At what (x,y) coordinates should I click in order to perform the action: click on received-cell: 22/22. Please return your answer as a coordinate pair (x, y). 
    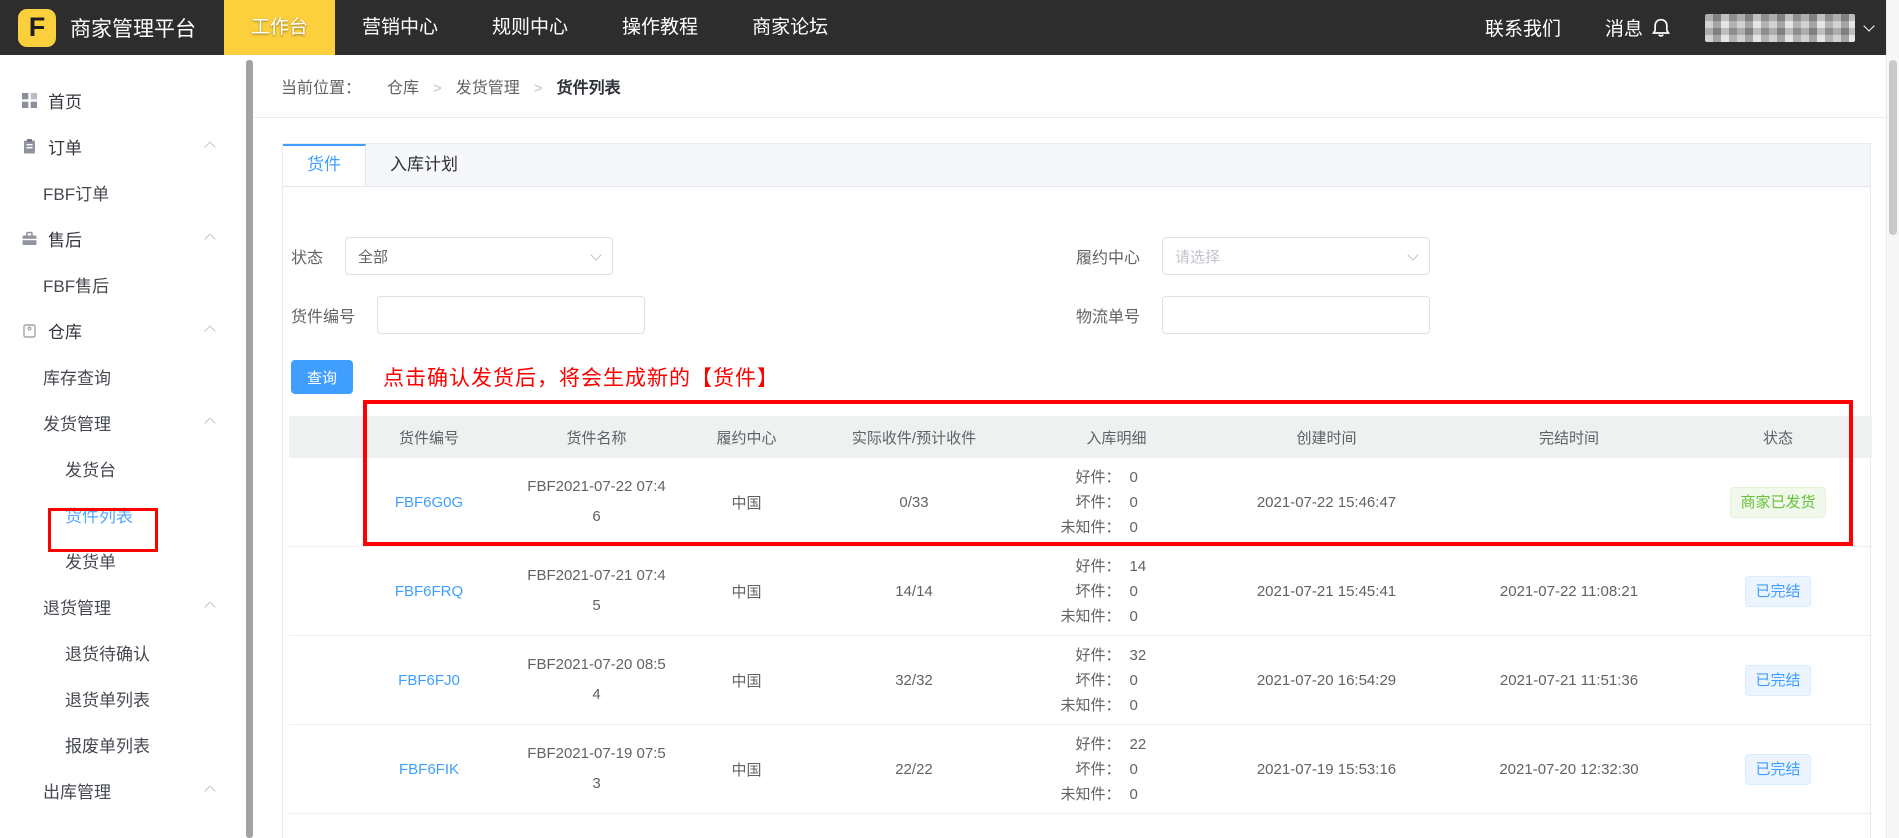
    Looking at the image, I should click on (914, 769).